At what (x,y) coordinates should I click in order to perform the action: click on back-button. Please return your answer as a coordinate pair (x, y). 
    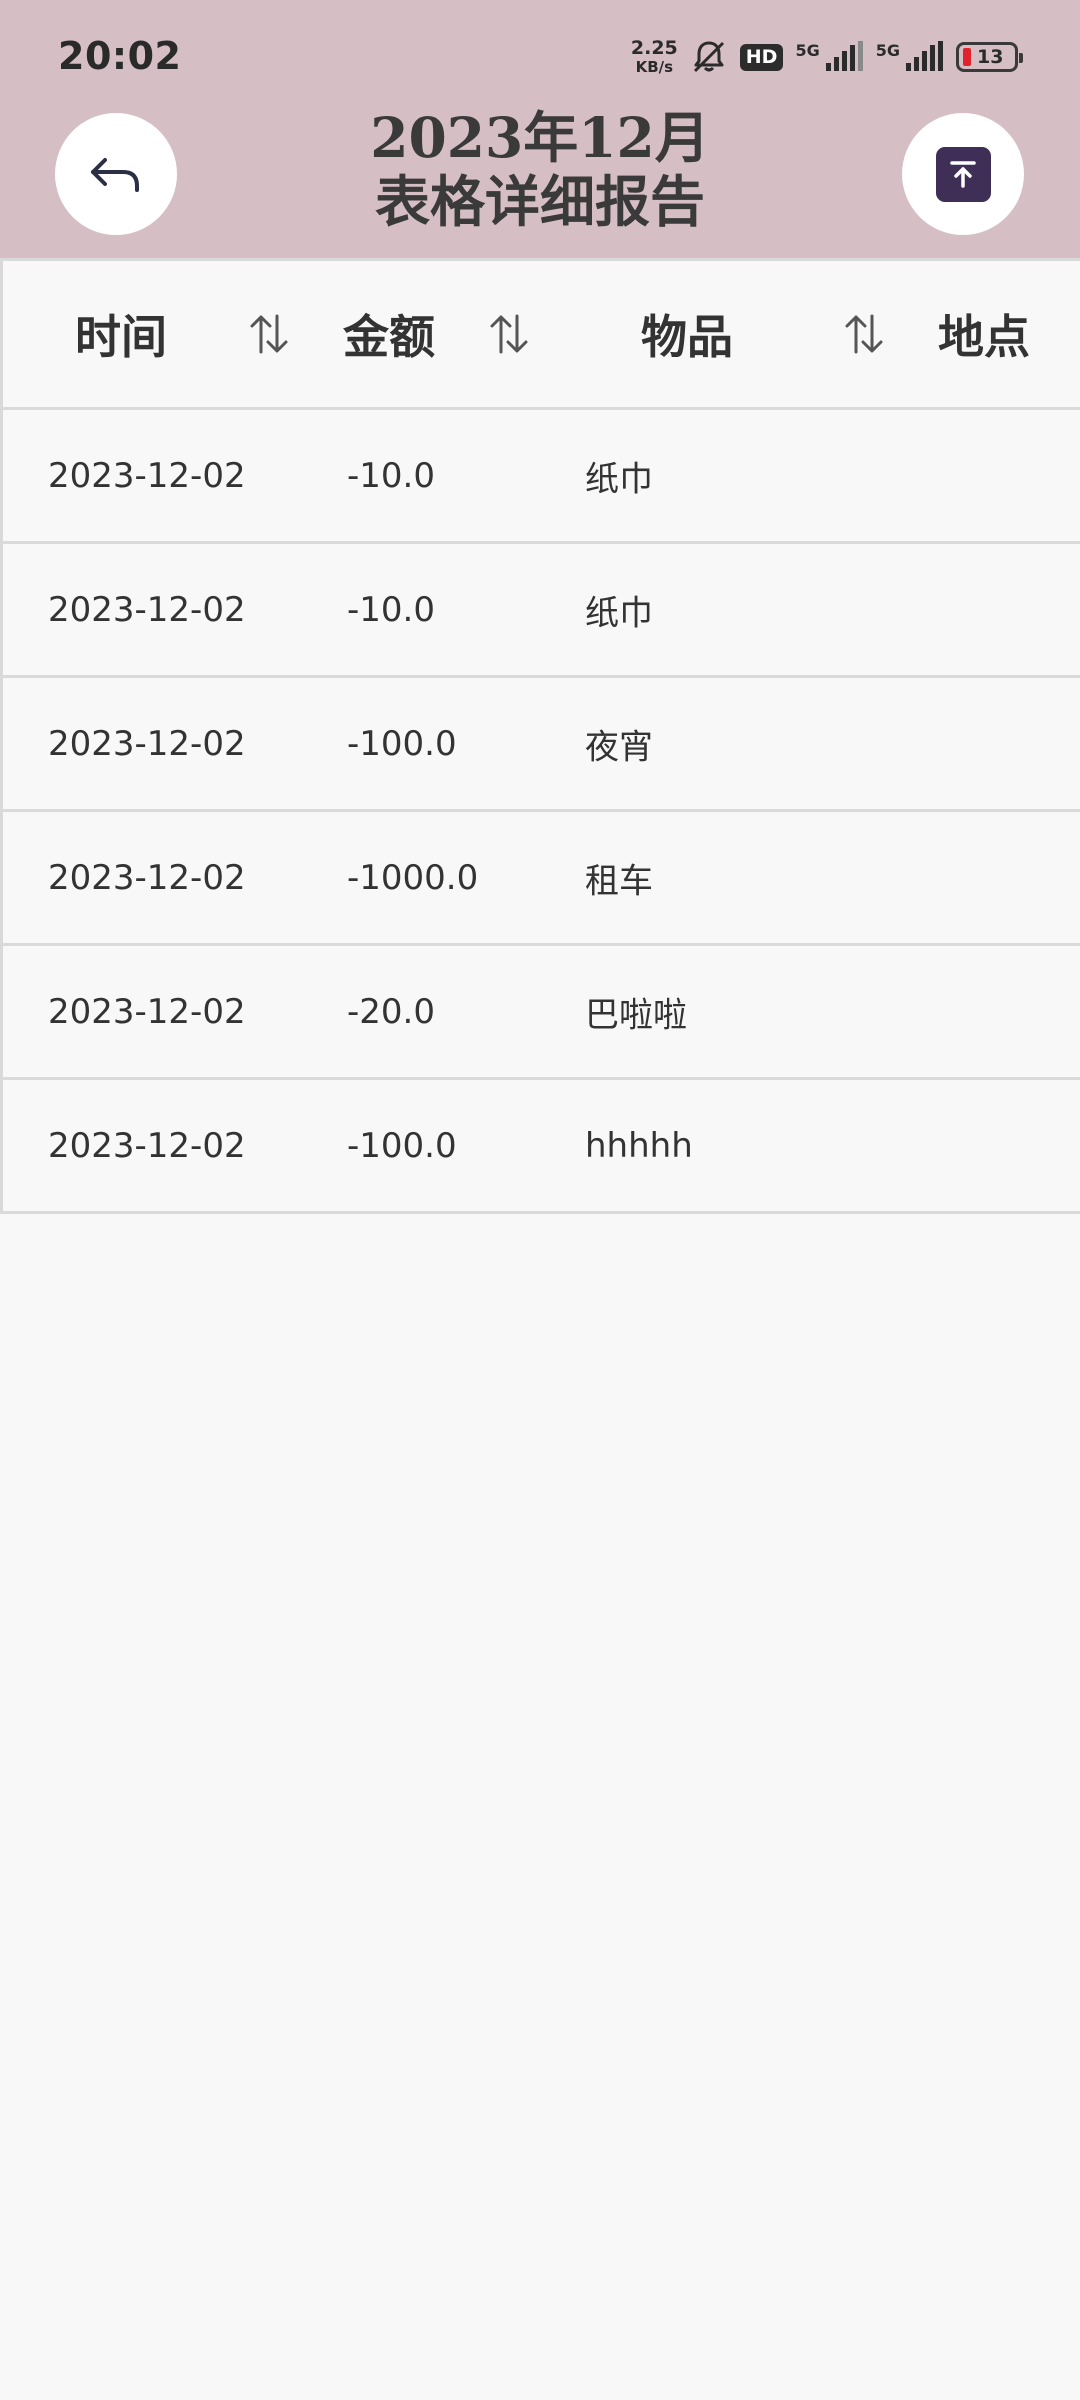
    Looking at the image, I should click on (116, 174).